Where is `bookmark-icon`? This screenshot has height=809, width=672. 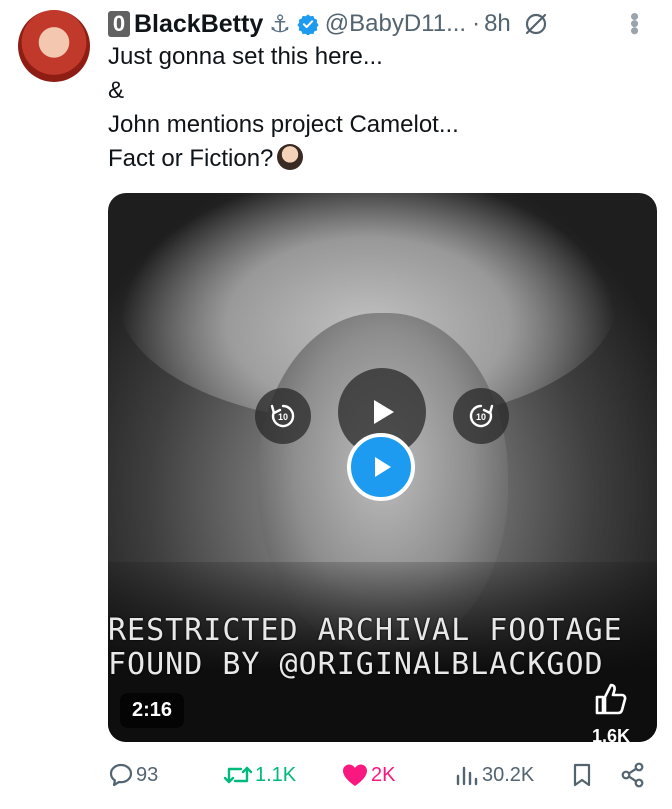 bookmark-icon is located at coordinates (582, 775).